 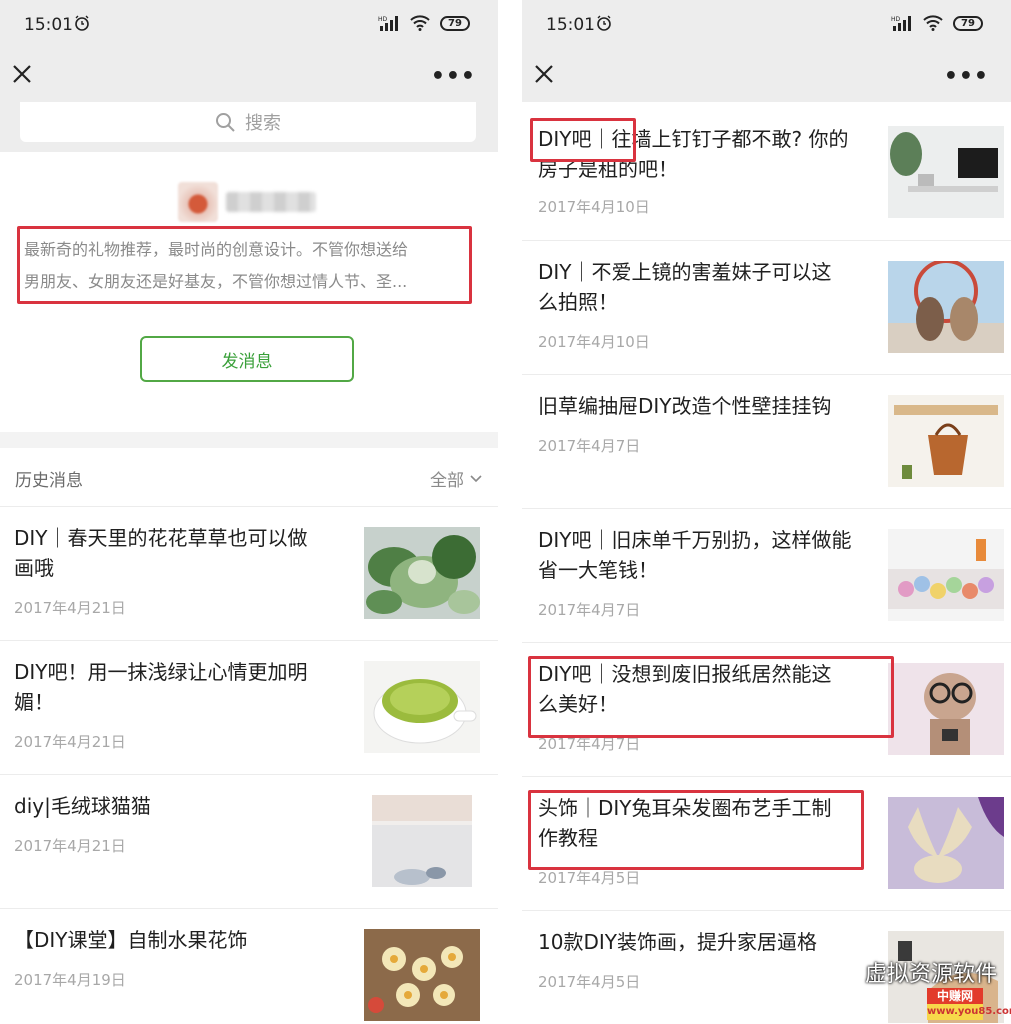 I want to click on section-divider, so click(x=249, y=440).